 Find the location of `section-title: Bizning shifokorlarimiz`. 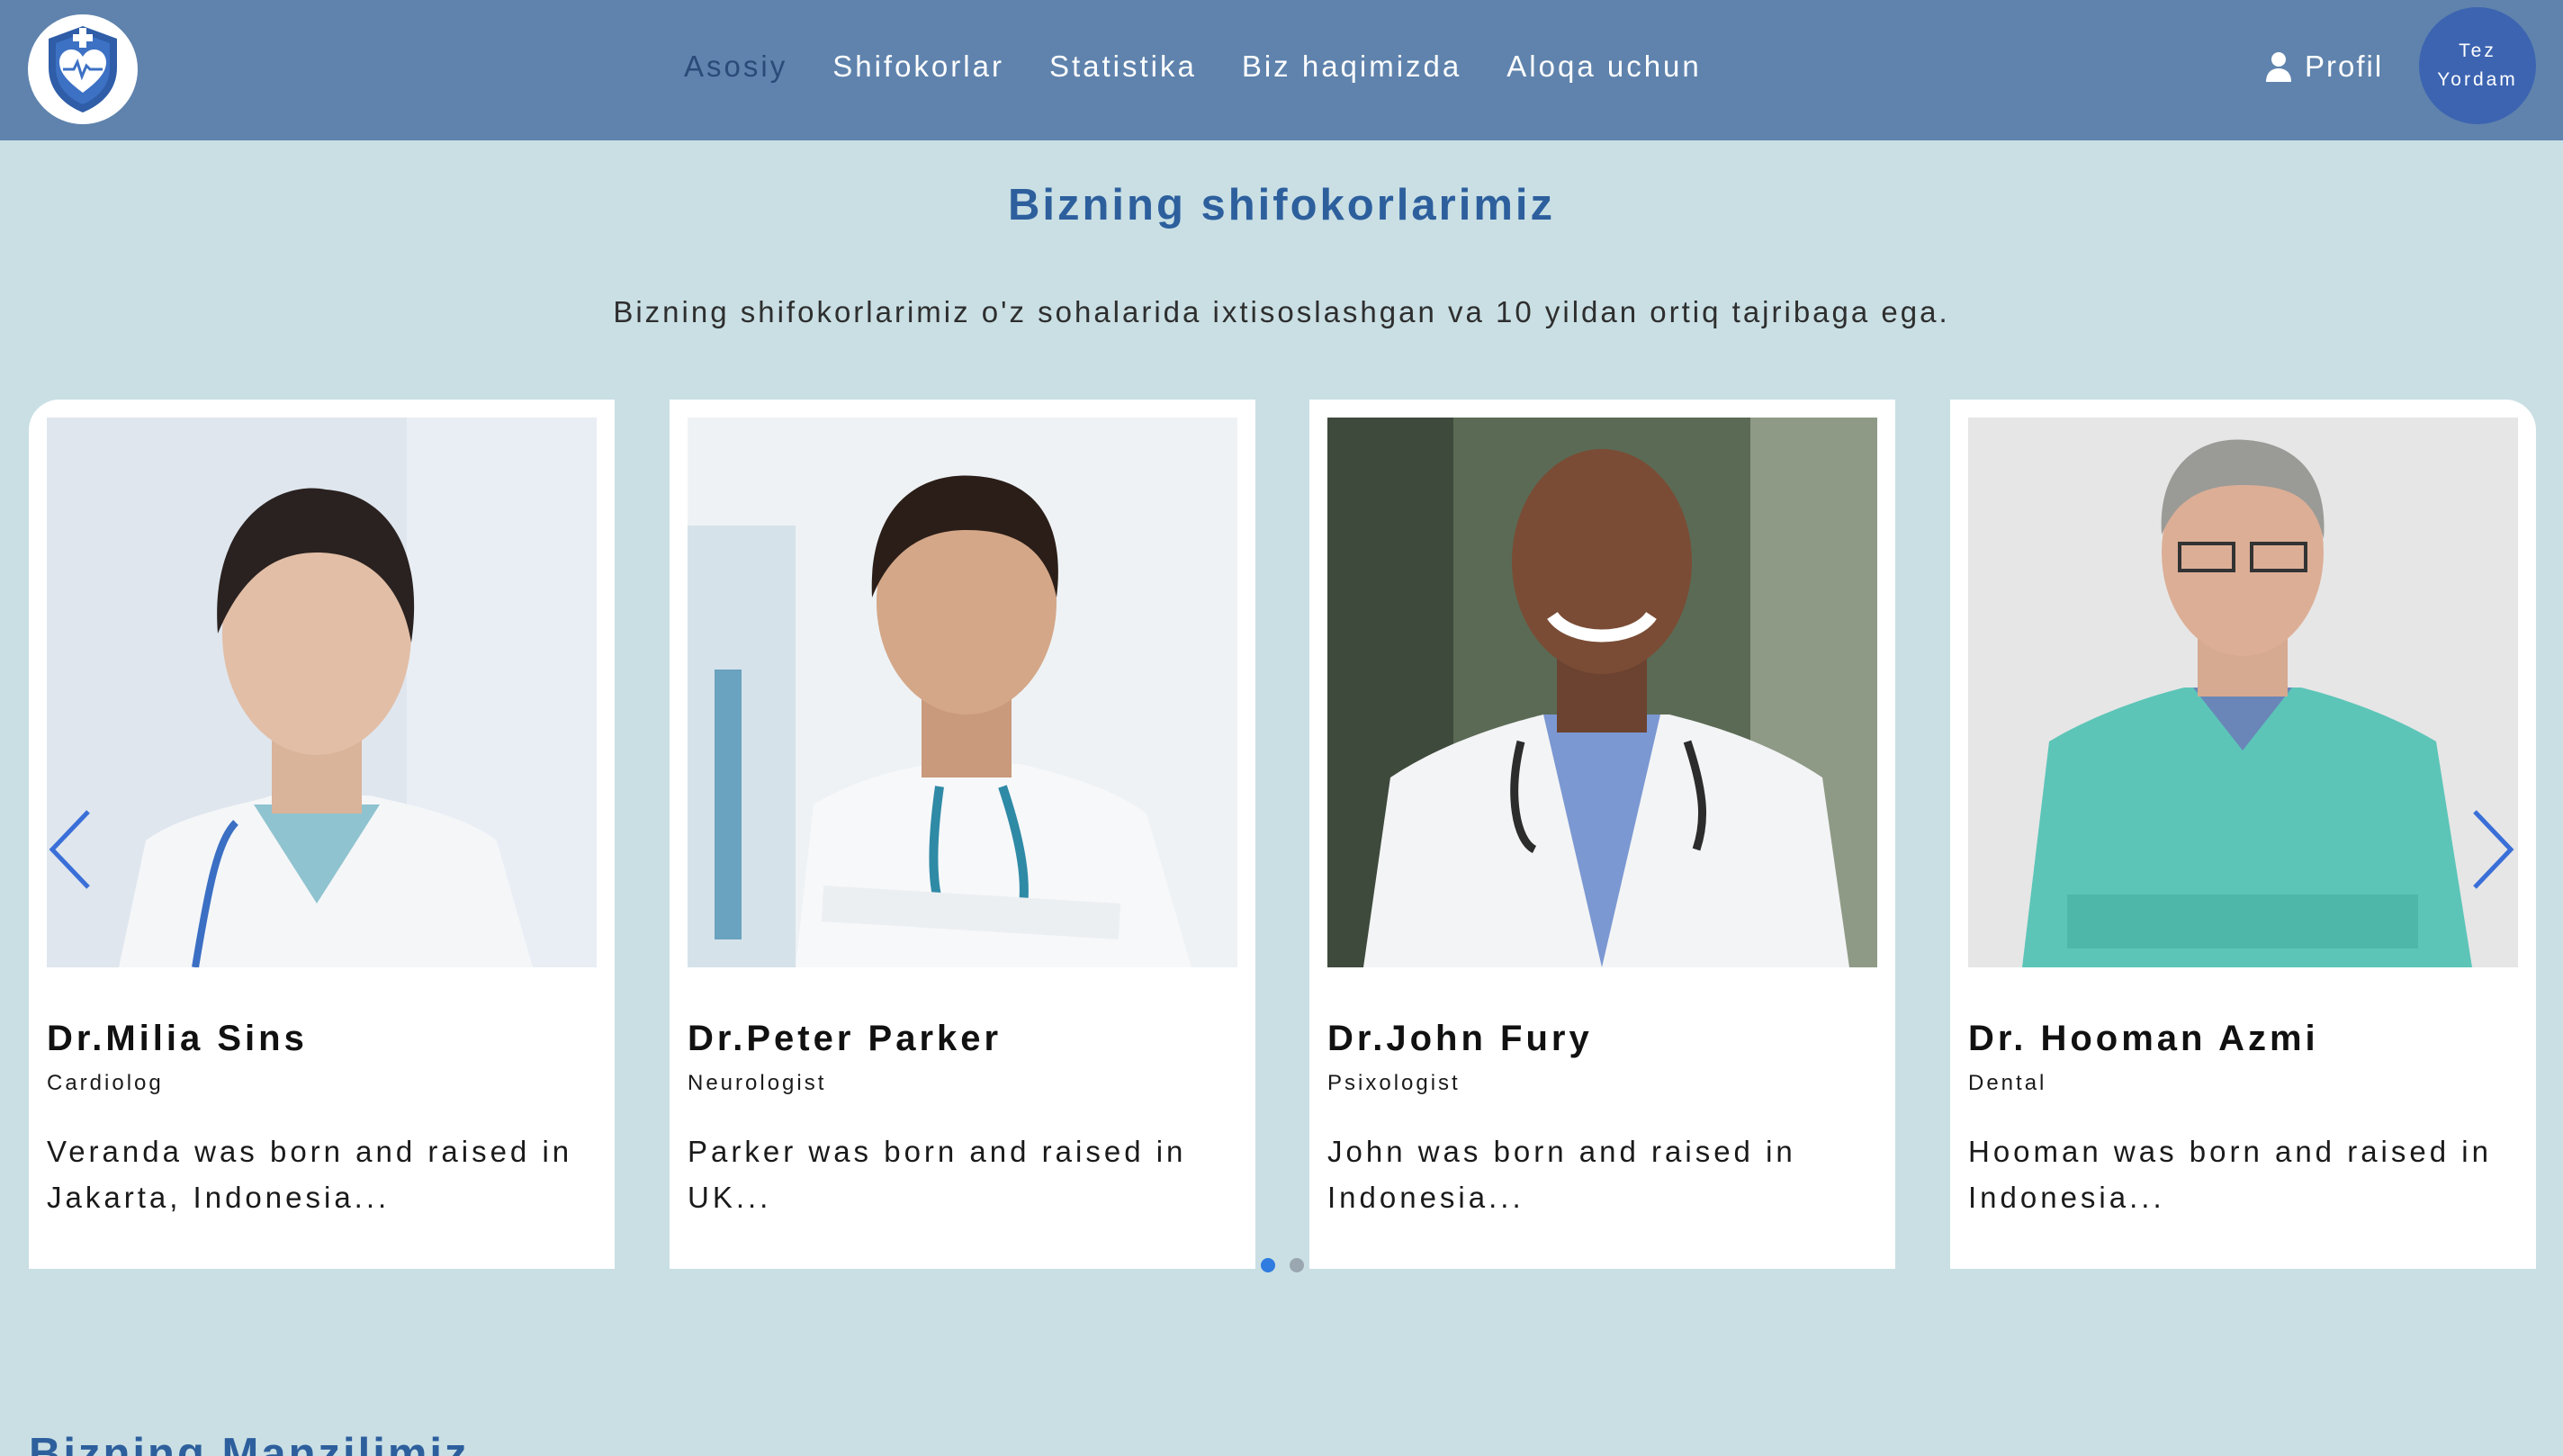

section-title: Bizning shifokorlarimiz is located at coordinates (1281, 205).